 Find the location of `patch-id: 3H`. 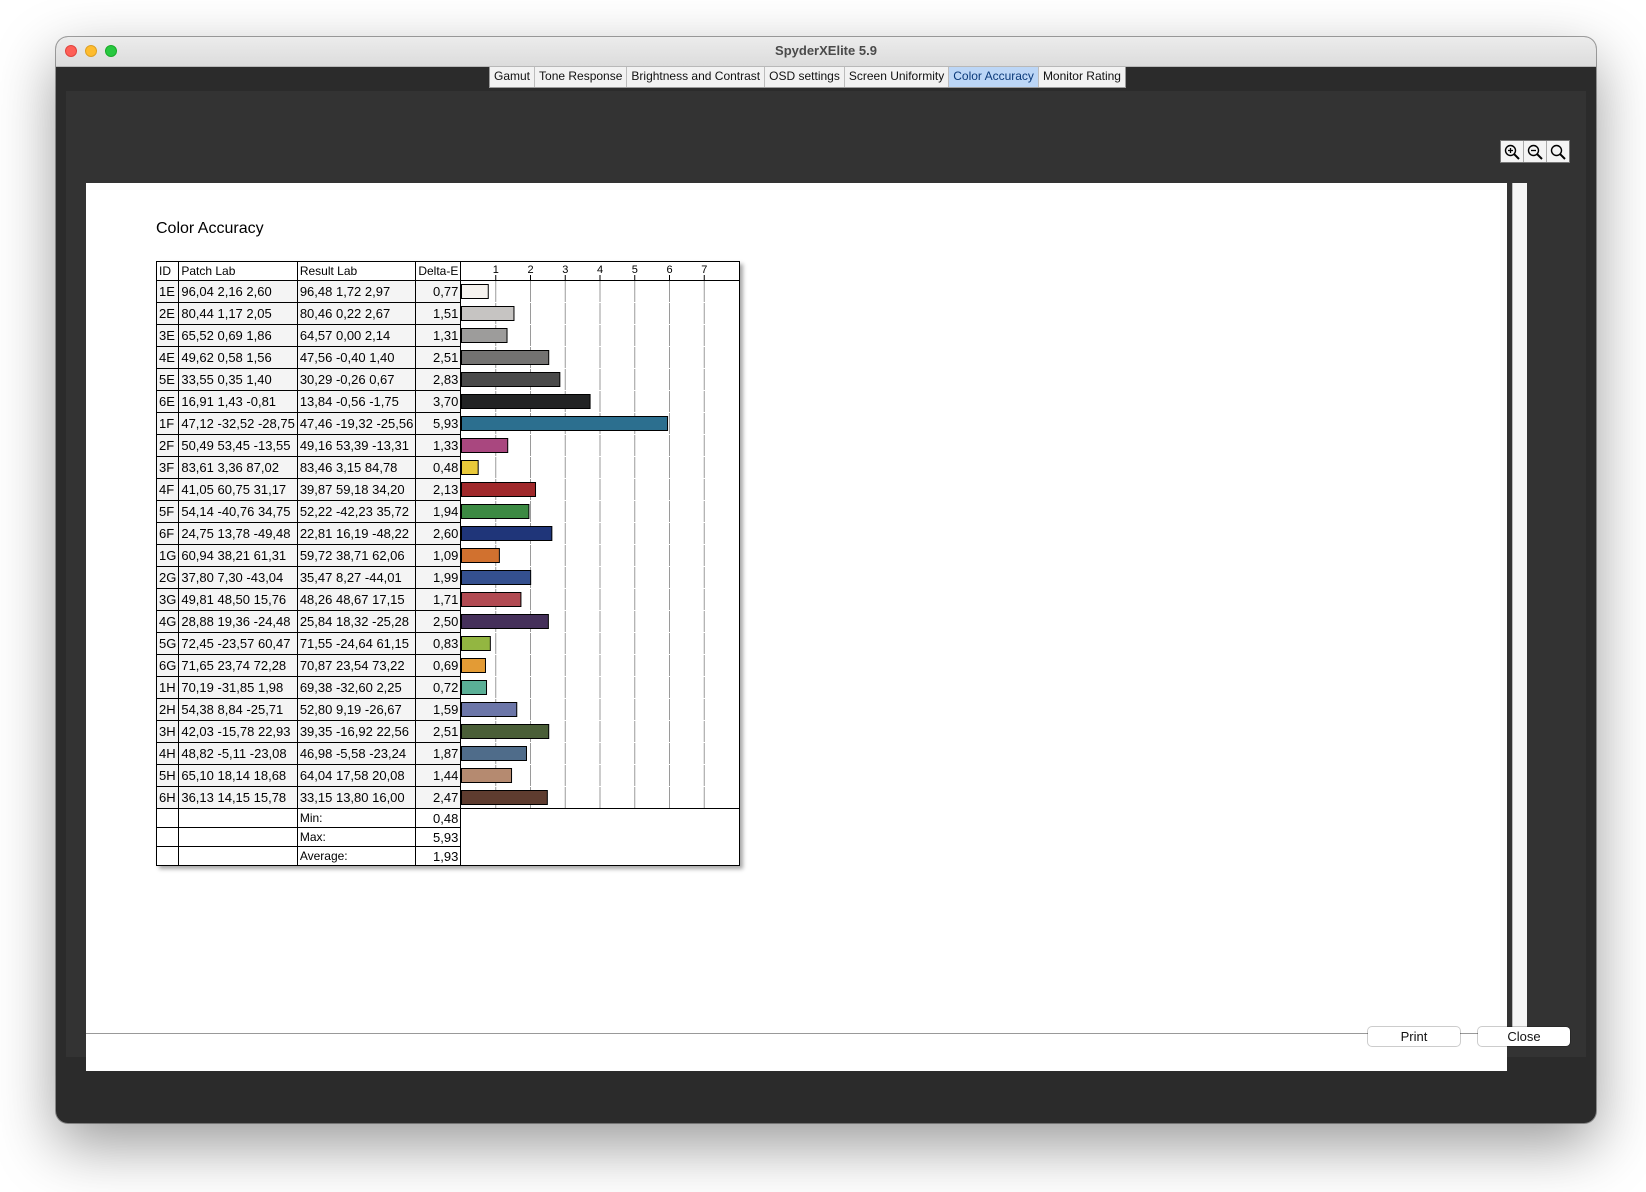

patch-id: 3H is located at coordinates (167, 731).